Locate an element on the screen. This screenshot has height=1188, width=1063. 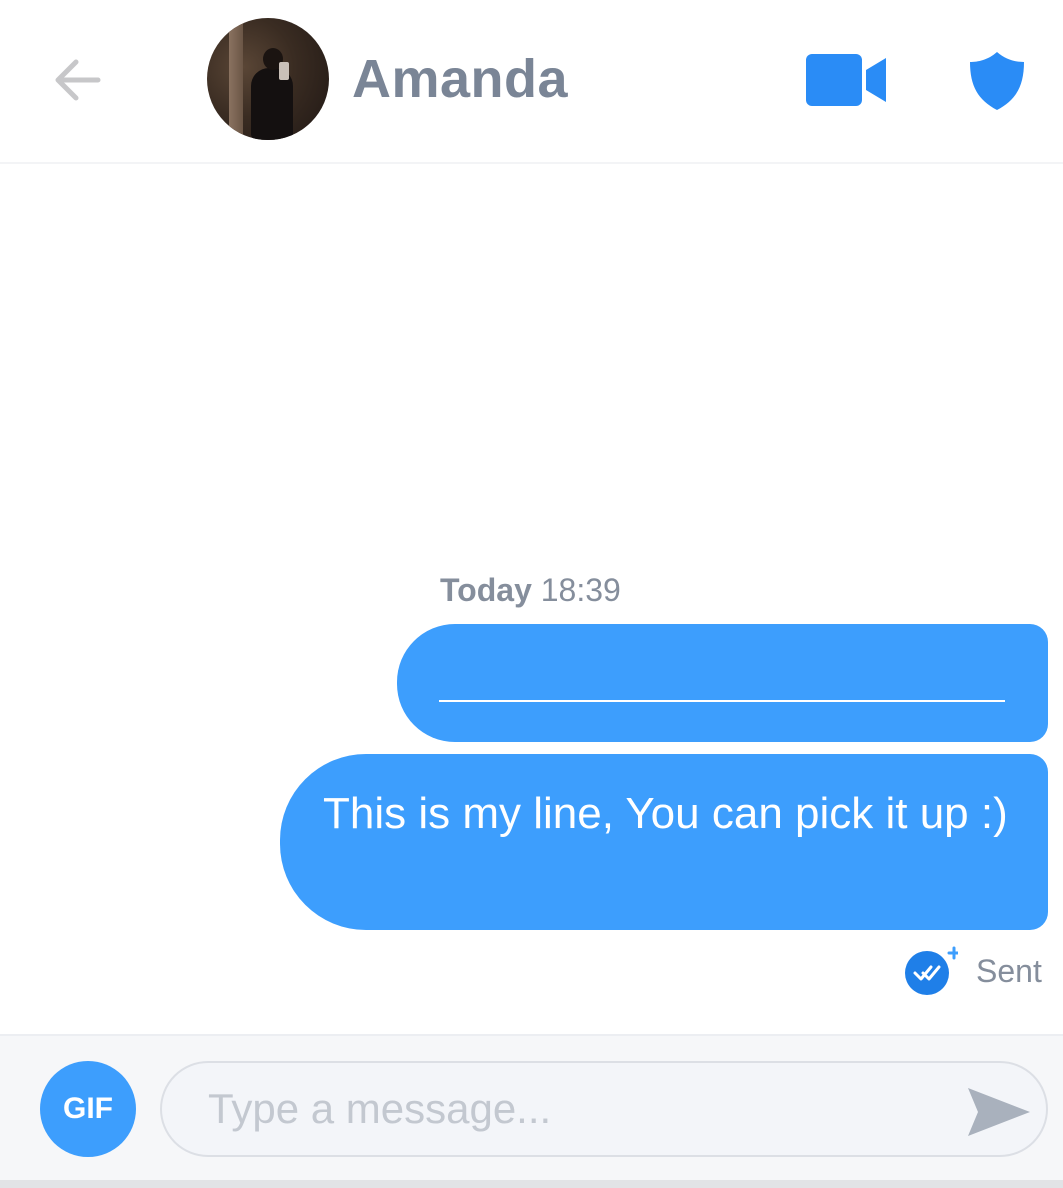
message-composer: GIF is located at coordinates (531, 1108).